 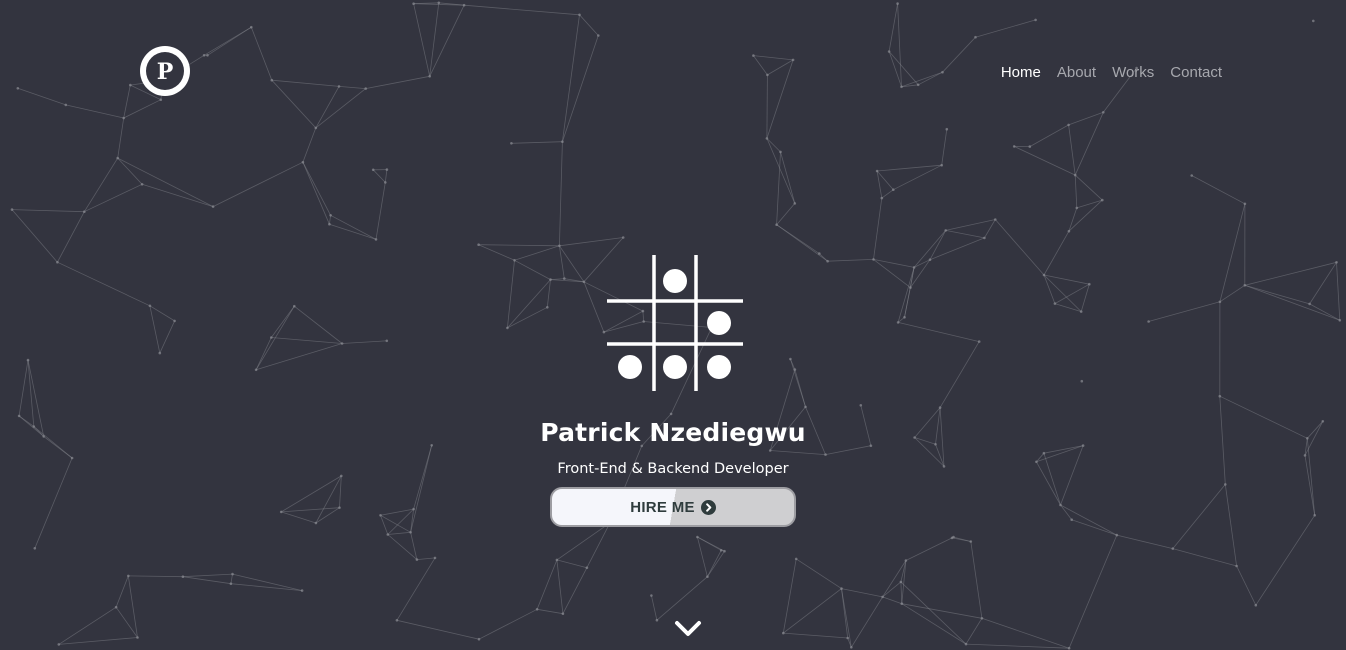 What do you see at coordinates (673, 469) in the screenshot?
I see `hero-role: Front-End & Backend Developer` at bounding box center [673, 469].